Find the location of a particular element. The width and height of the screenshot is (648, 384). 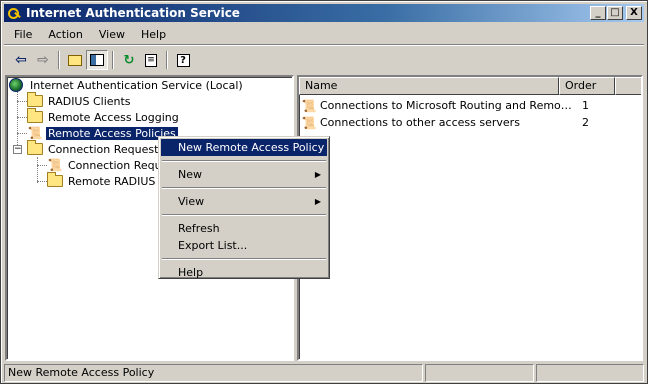

export-list-icon: ≡ is located at coordinates (151, 60).